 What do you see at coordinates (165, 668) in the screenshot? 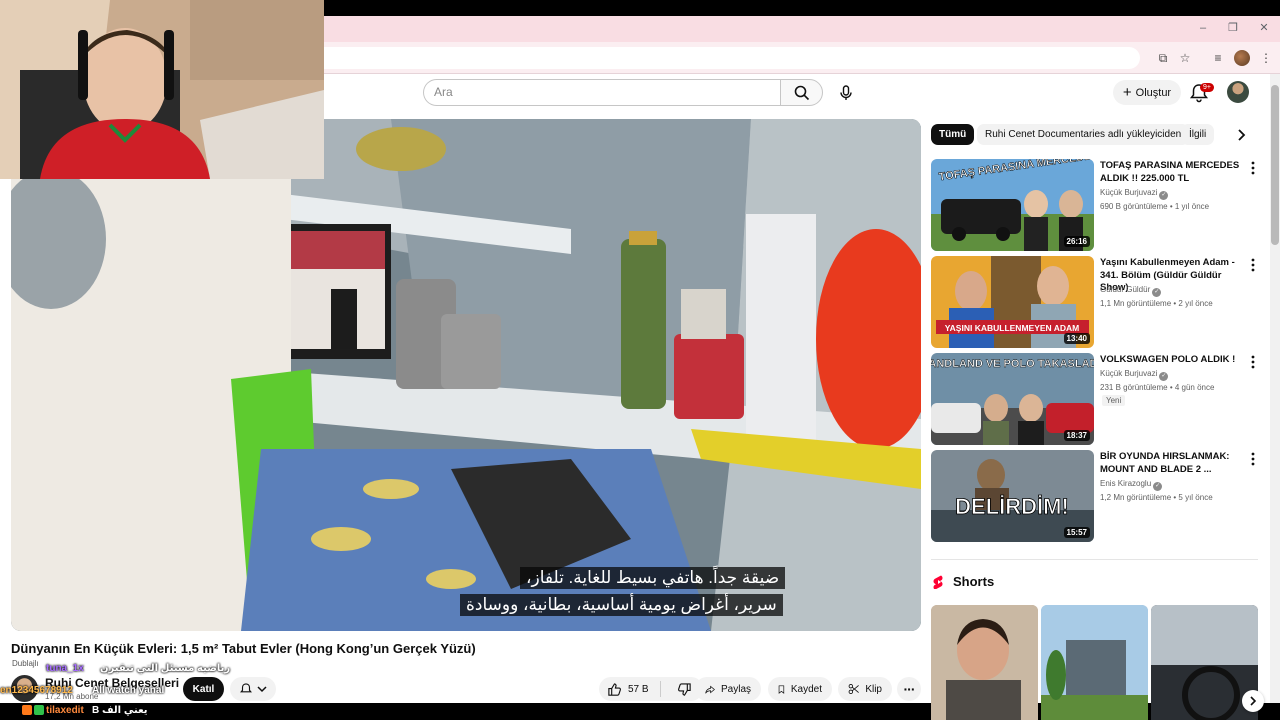
I see `chat-message: رياضيه مسنئل التي تنقيرن` at bounding box center [165, 668].